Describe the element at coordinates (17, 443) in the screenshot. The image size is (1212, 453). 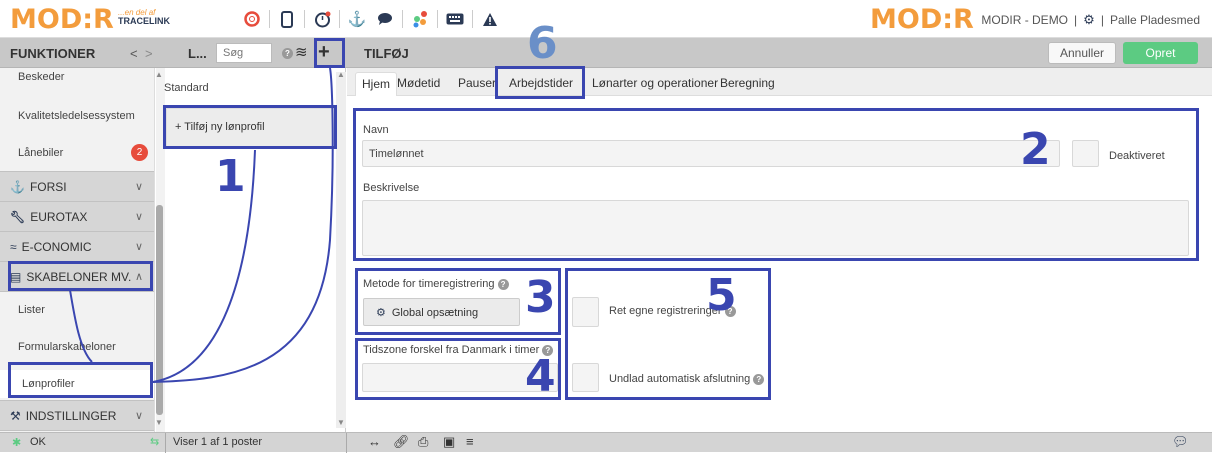
I see `ok-icon: ✱` at that location.